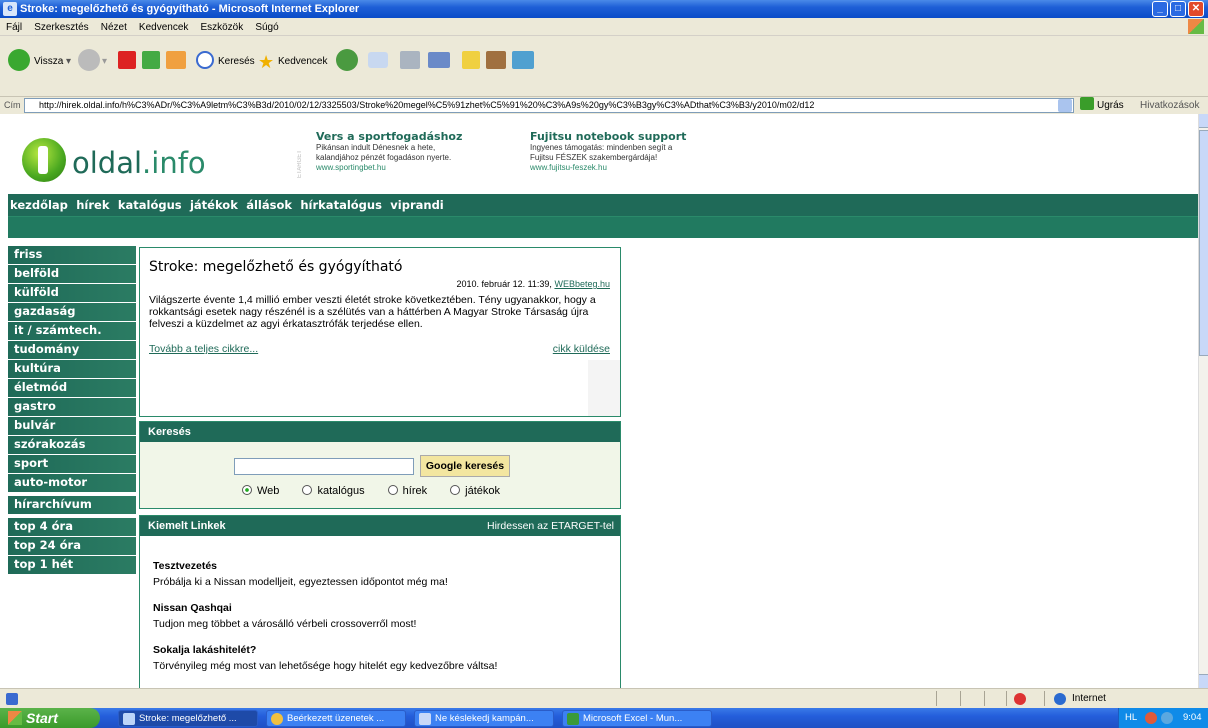 The width and height of the screenshot is (1208, 728). I want to click on nav-viprandi: viprandi, so click(416, 205).